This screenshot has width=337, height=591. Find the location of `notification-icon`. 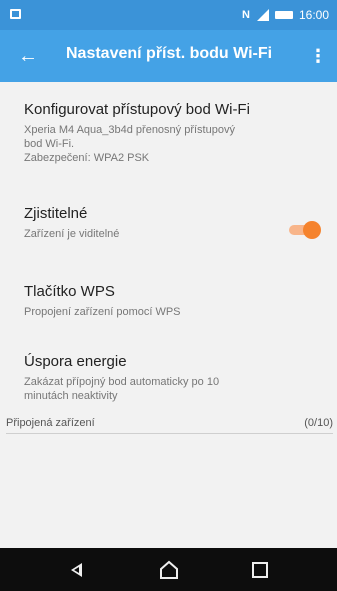

notification-icon is located at coordinates (15, 14).